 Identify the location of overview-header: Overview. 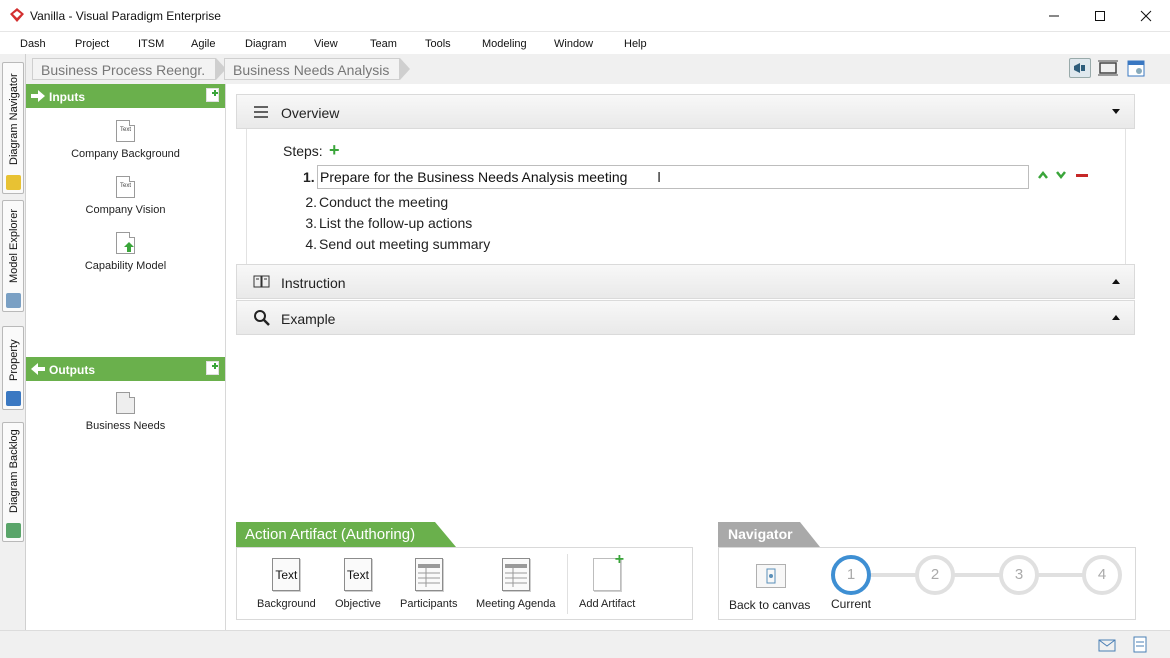
(685, 111).